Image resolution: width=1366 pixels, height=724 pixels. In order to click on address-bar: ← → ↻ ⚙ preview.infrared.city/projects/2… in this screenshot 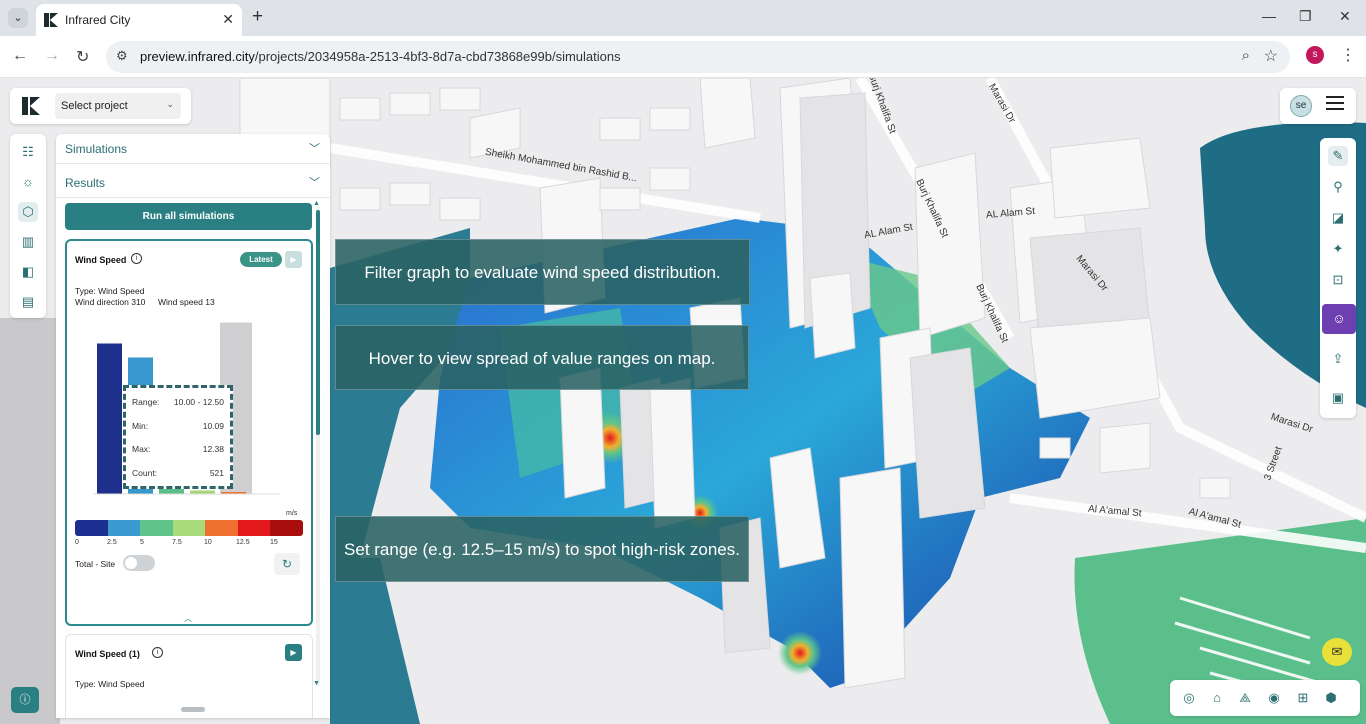, I will do `click(683, 57)`.